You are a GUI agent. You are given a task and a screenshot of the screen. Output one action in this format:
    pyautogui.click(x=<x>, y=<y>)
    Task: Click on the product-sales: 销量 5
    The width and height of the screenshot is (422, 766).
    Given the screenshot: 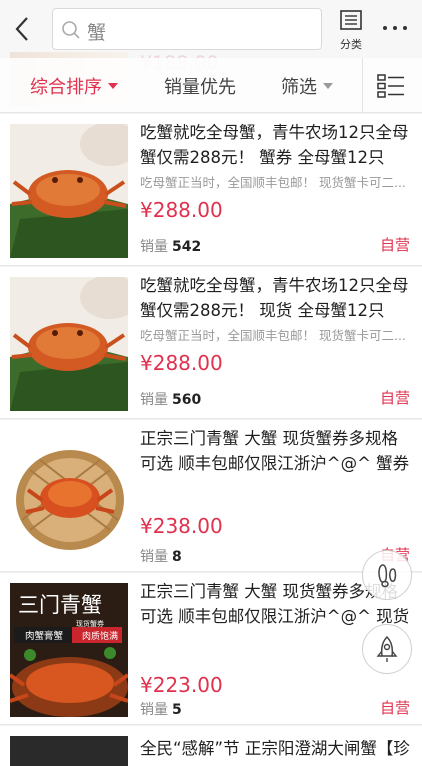 What is the action you would take?
    pyautogui.click(x=161, y=709)
    